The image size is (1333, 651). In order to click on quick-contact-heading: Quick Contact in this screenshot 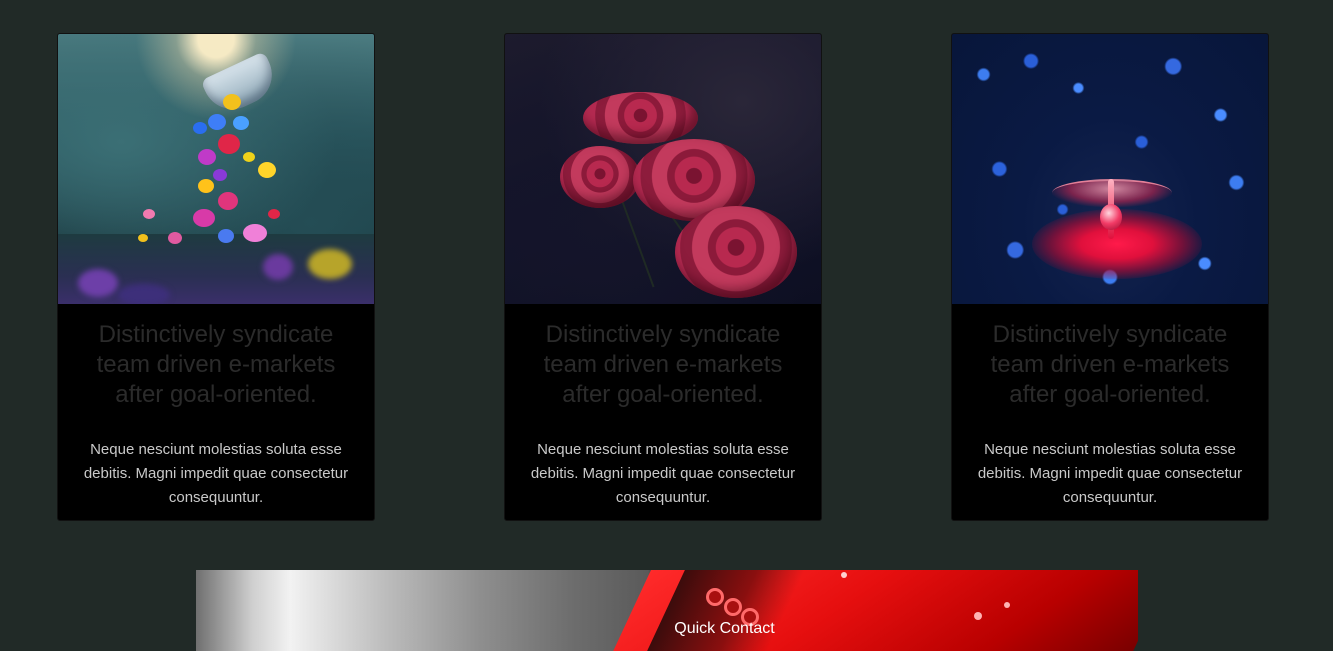, I will do `click(666, 629)`.